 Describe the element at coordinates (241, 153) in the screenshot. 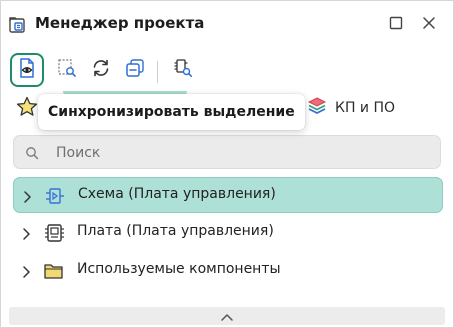

I see `search-input` at that location.